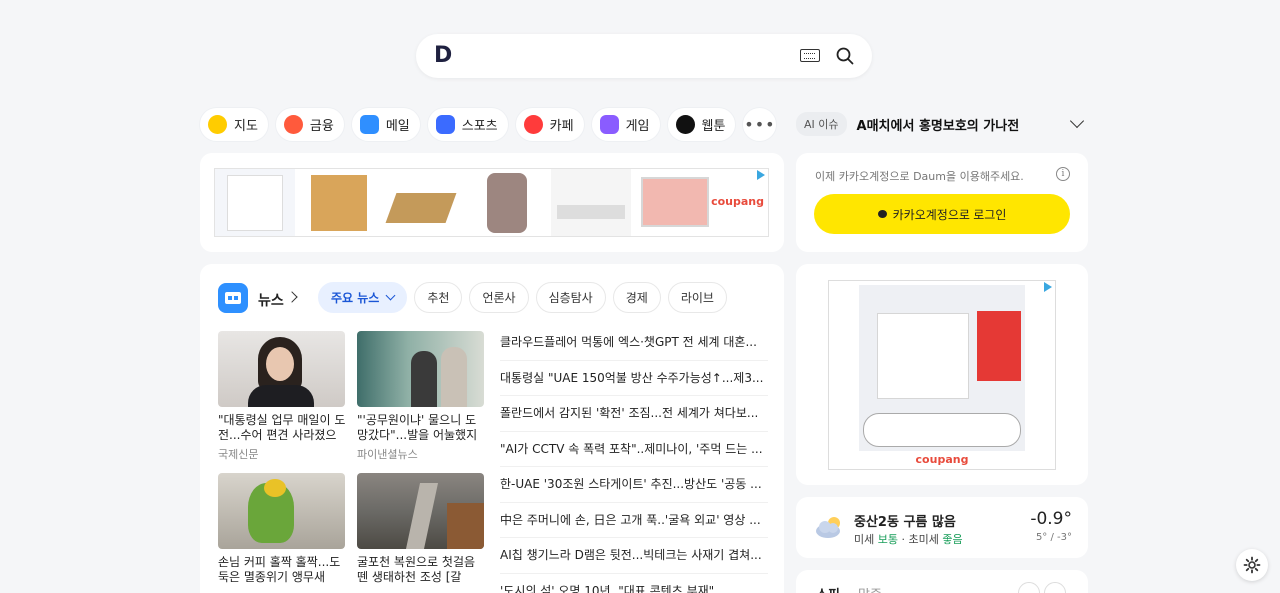 Image resolution: width=1280 pixels, height=593 pixels. Describe the element at coordinates (1055, 587) in the screenshot. I see `next-button` at that location.